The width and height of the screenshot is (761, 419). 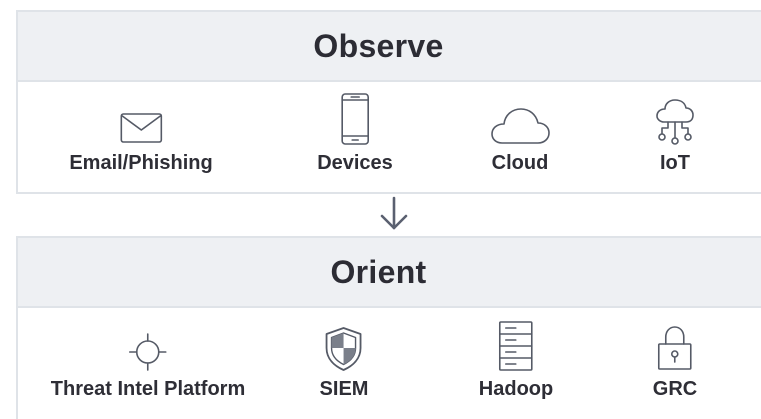 What do you see at coordinates (141, 128) in the screenshot?
I see `envelope-icon` at bounding box center [141, 128].